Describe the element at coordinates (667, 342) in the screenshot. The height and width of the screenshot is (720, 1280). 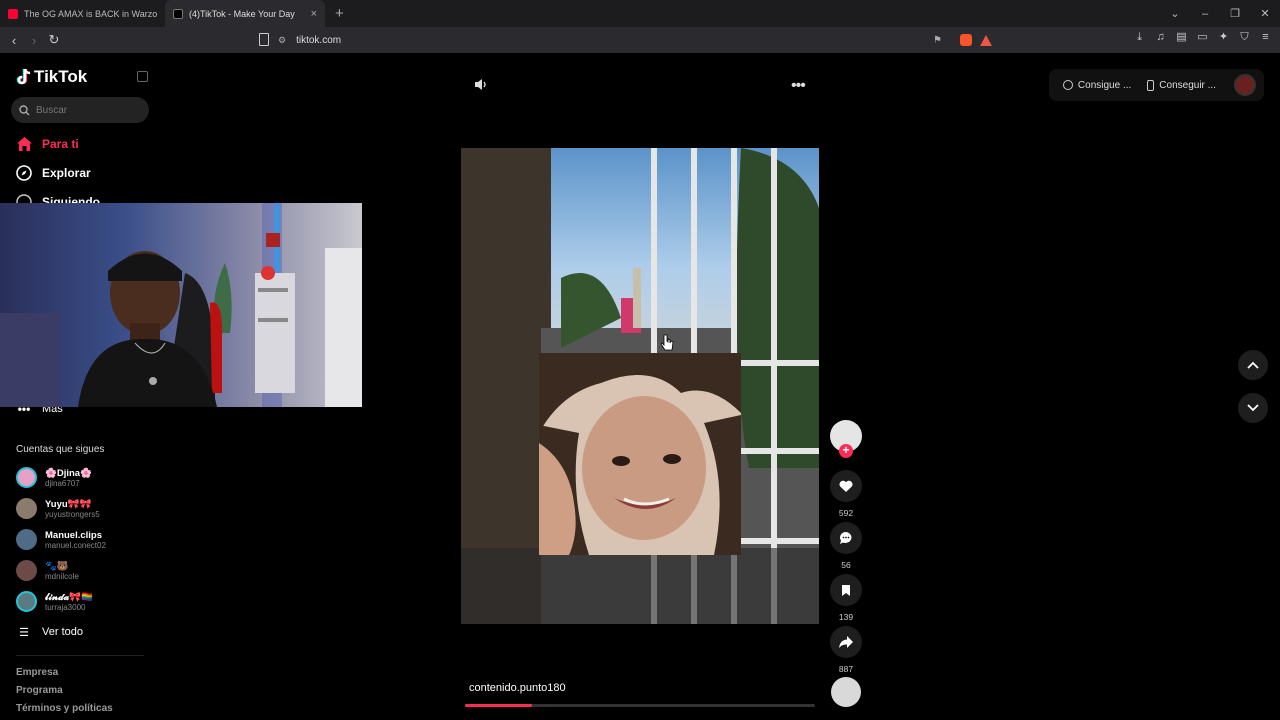
I see `mouse-cursor-icon` at that location.